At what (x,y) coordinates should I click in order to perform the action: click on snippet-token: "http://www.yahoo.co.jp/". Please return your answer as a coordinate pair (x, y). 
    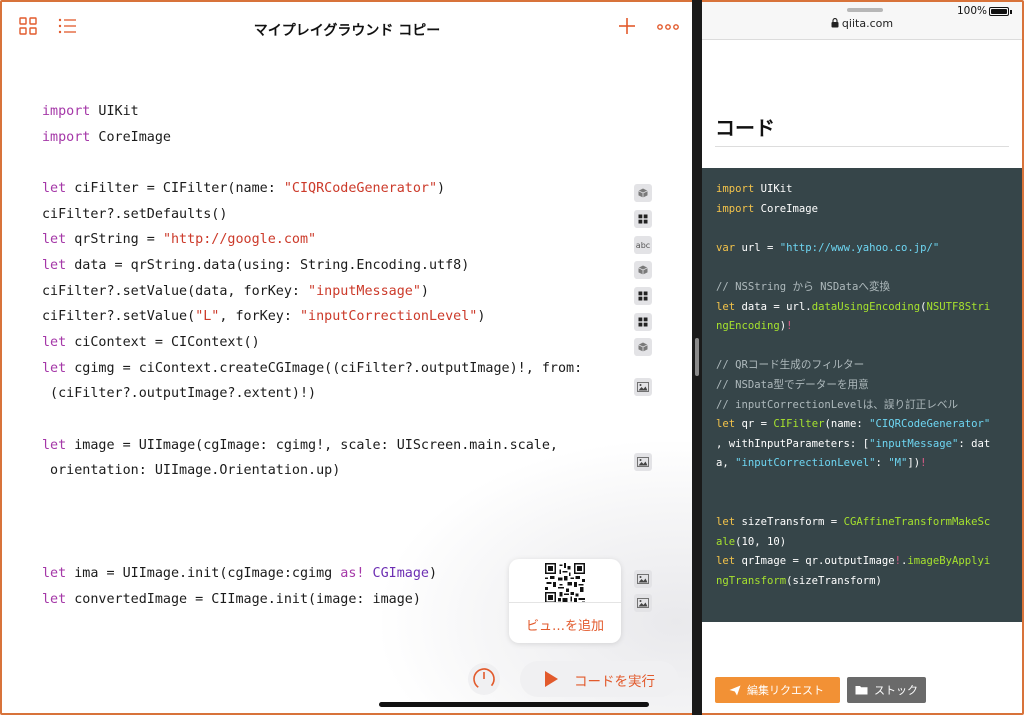
    Looking at the image, I should click on (859, 247).